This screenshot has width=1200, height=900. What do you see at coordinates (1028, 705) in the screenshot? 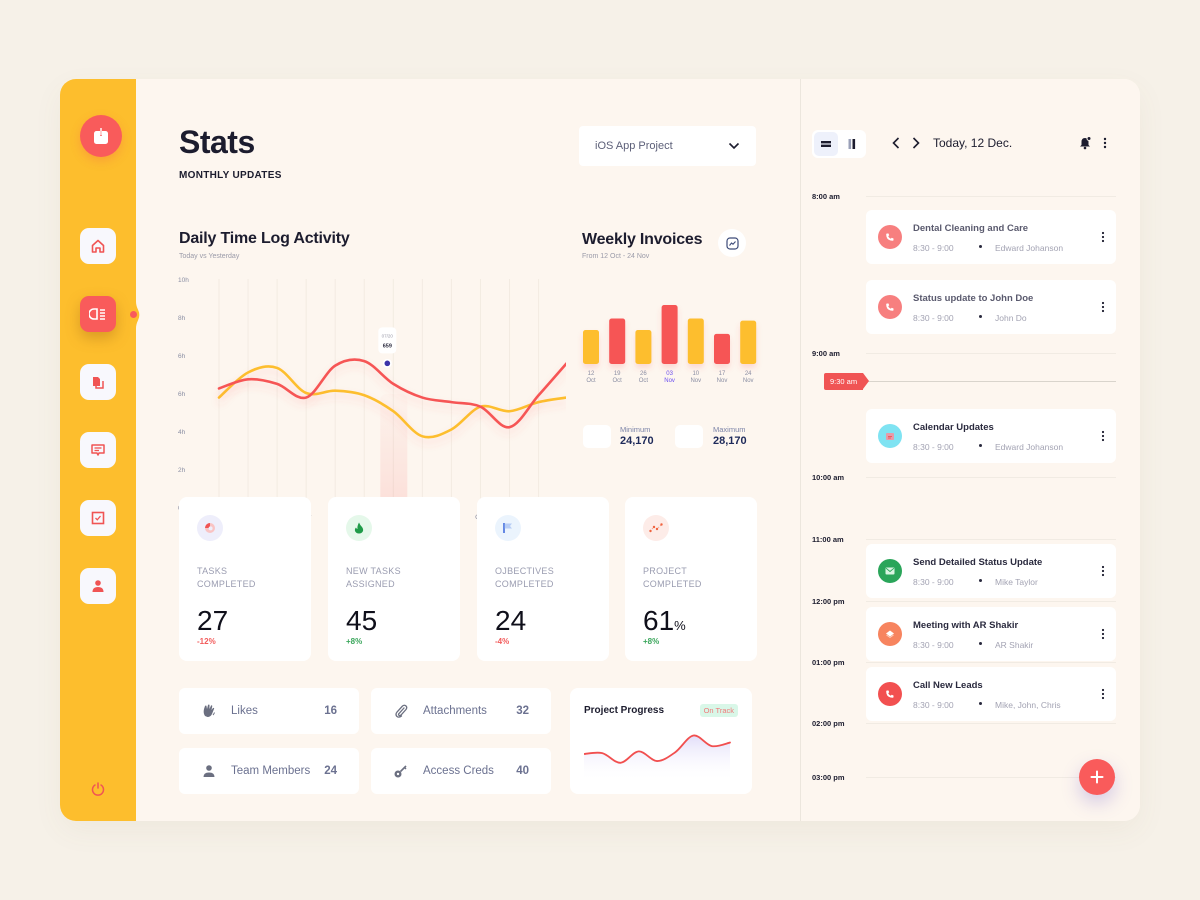
I see `event-person: Mike, John, Chris` at bounding box center [1028, 705].